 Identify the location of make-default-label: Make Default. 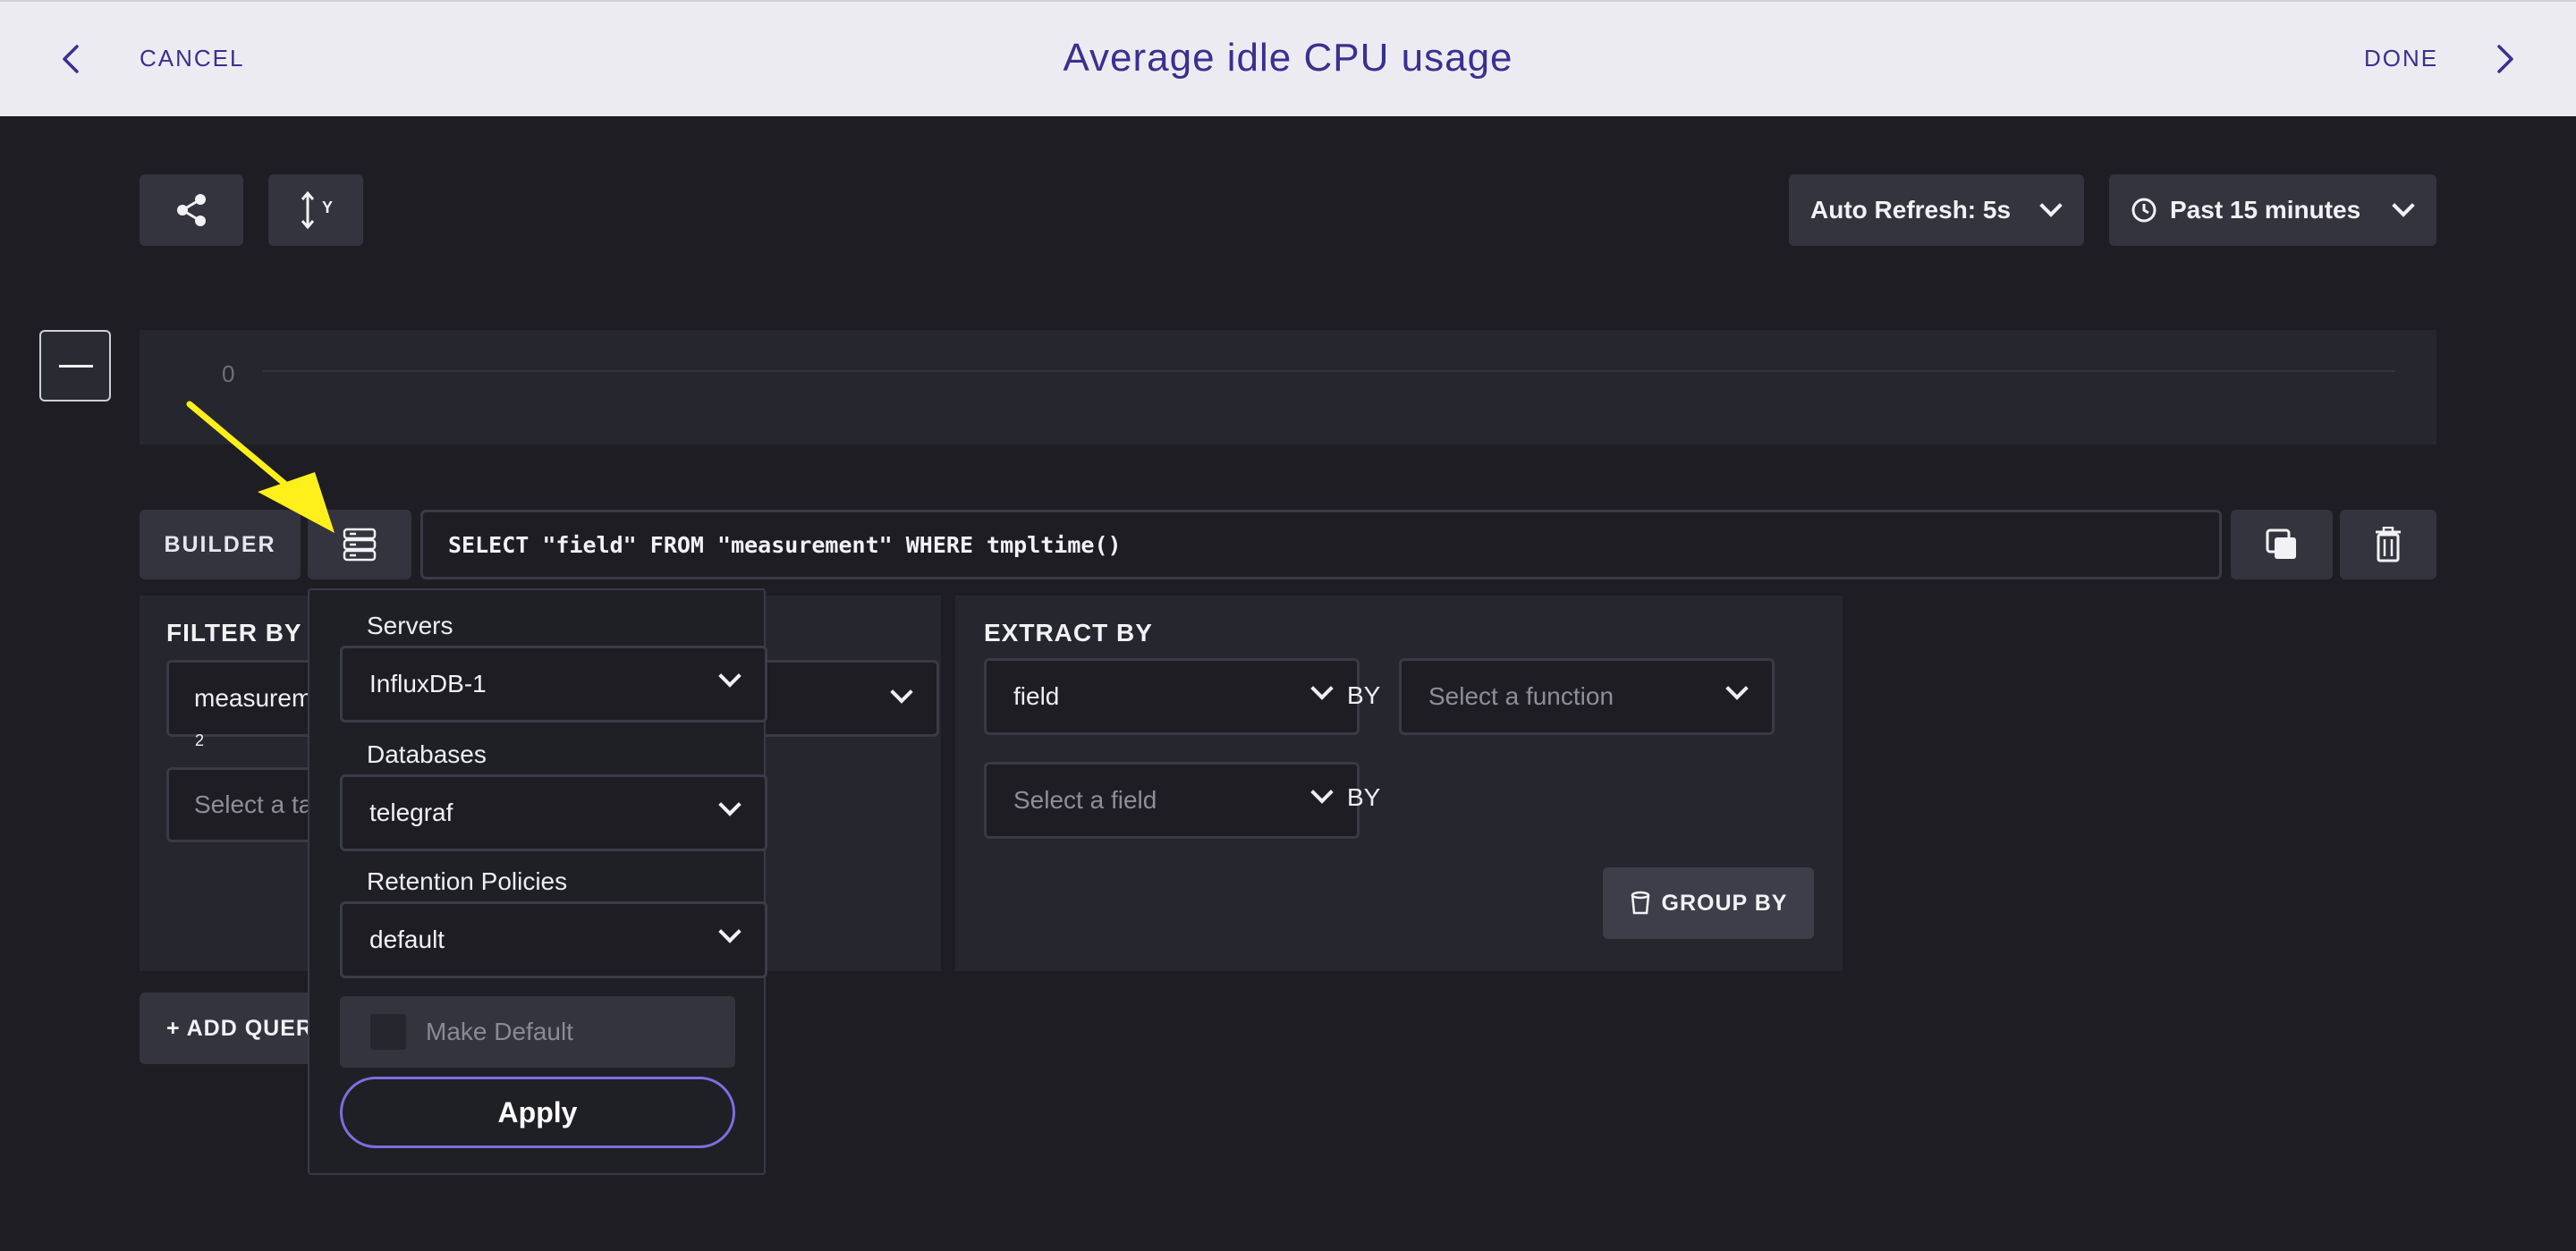
(499, 1032).